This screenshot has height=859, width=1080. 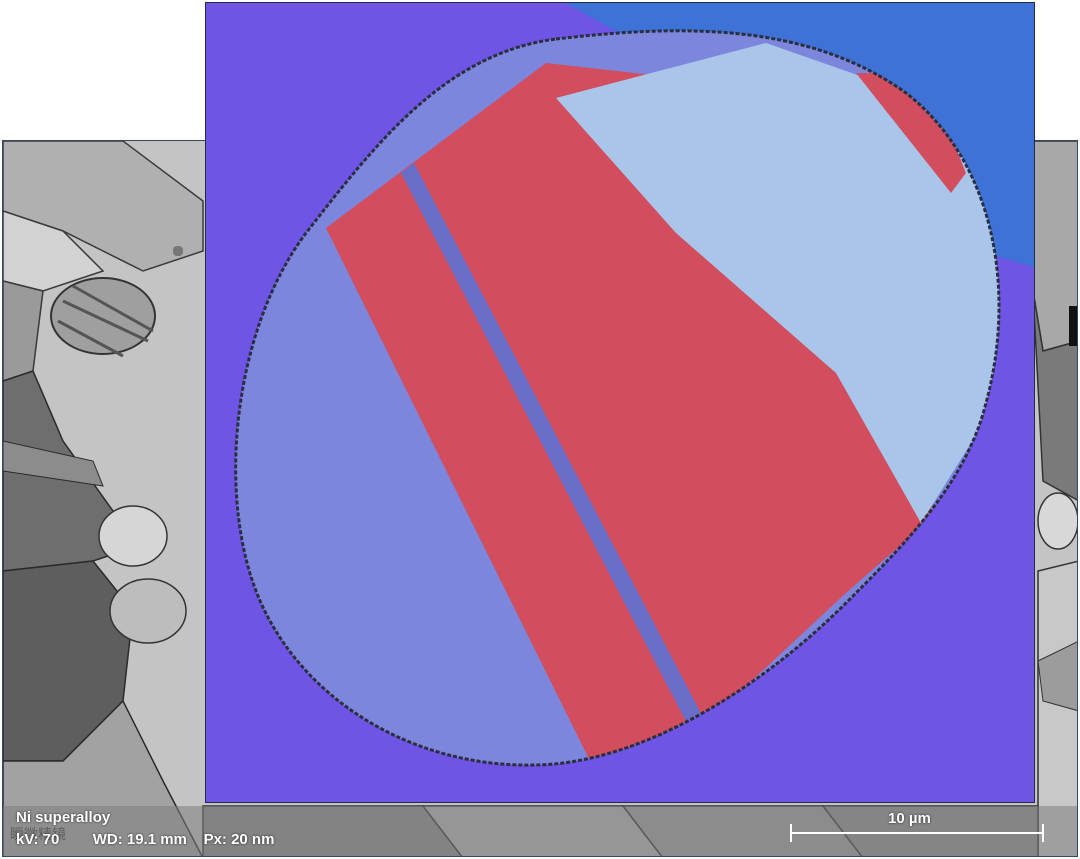 I want to click on sample-name: Ni superalloy, so click(x=63, y=817).